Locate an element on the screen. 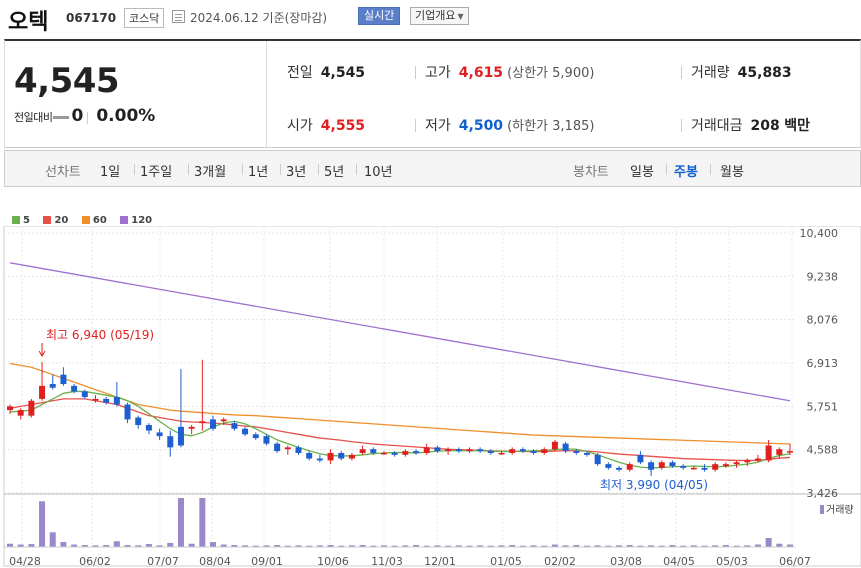  legend-ma60: 60 is located at coordinates (94, 220).